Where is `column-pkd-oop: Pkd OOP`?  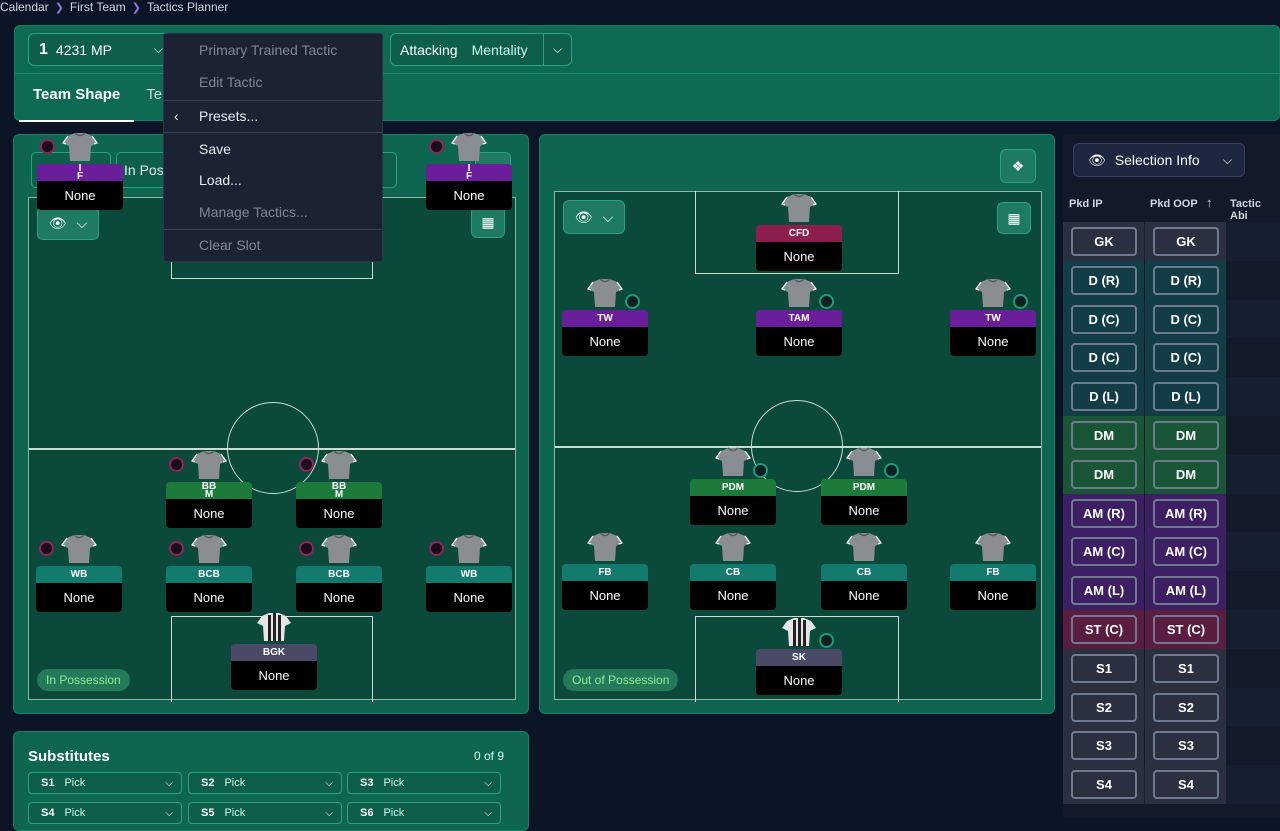
column-pkd-oop: Pkd OOP is located at coordinates (1174, 204).